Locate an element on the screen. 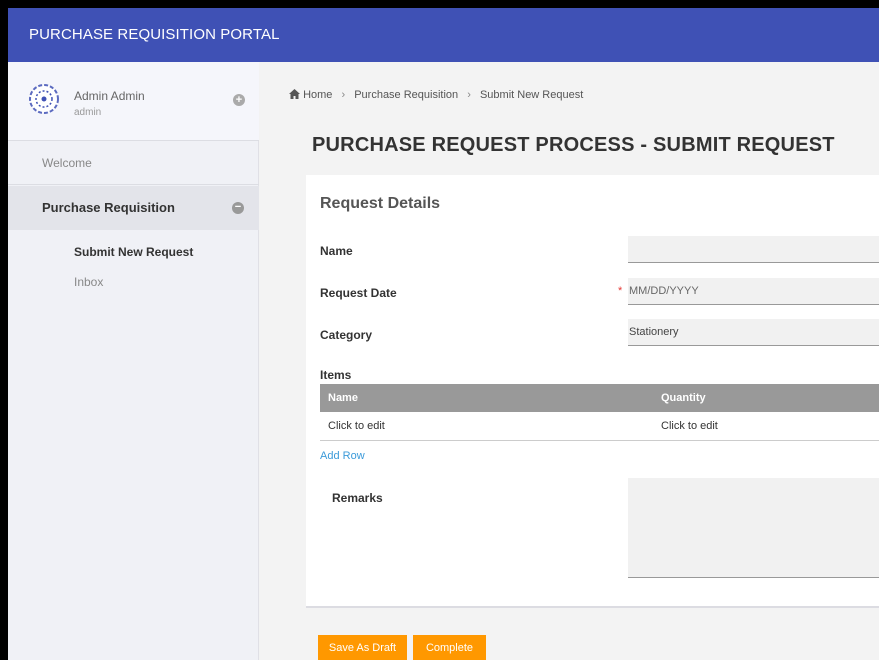 The height and width of the screenshot is (660, 879). top-bar: PURCHASE REQUISITION PORTAL is located at coordinates (443, 35).